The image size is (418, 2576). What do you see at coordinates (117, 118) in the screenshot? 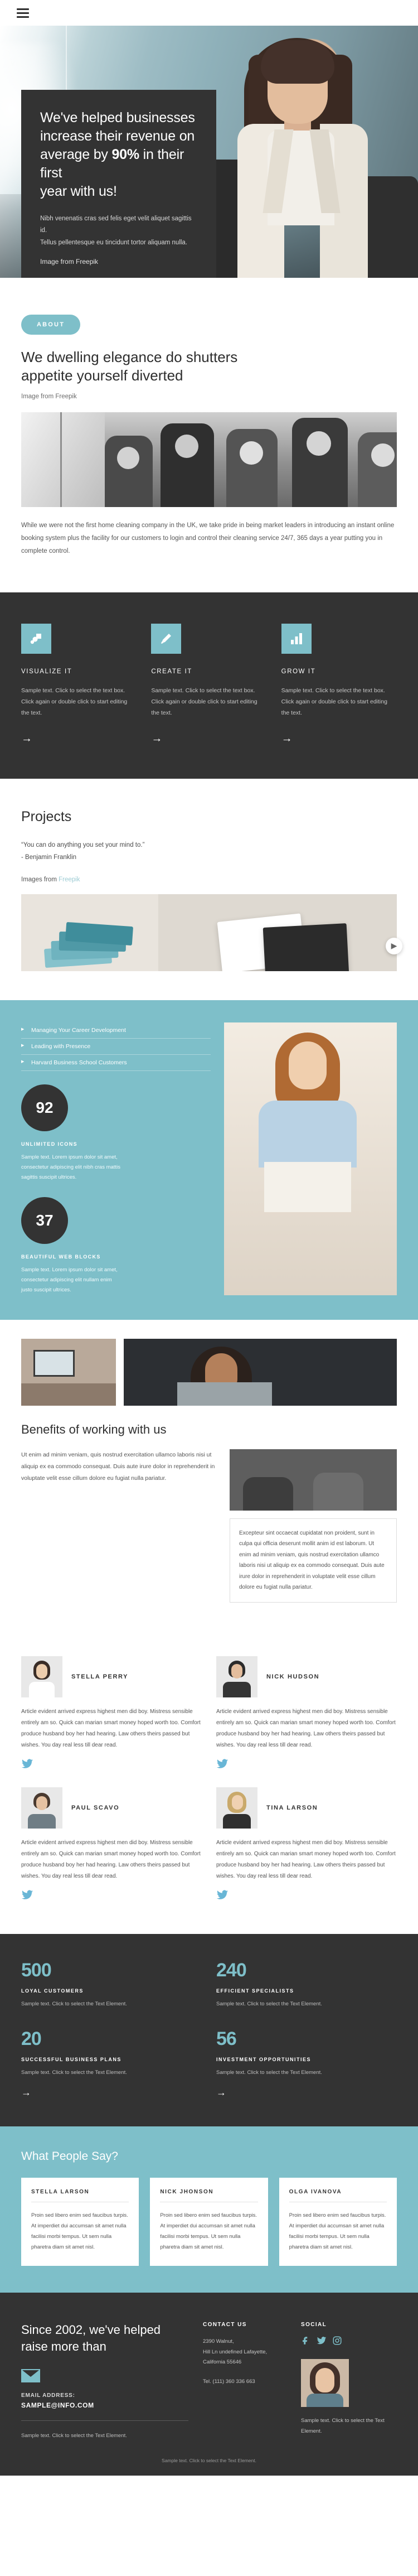
I see `hero-title-line-1: We've helped businesses` at bounding box center [117, 118].